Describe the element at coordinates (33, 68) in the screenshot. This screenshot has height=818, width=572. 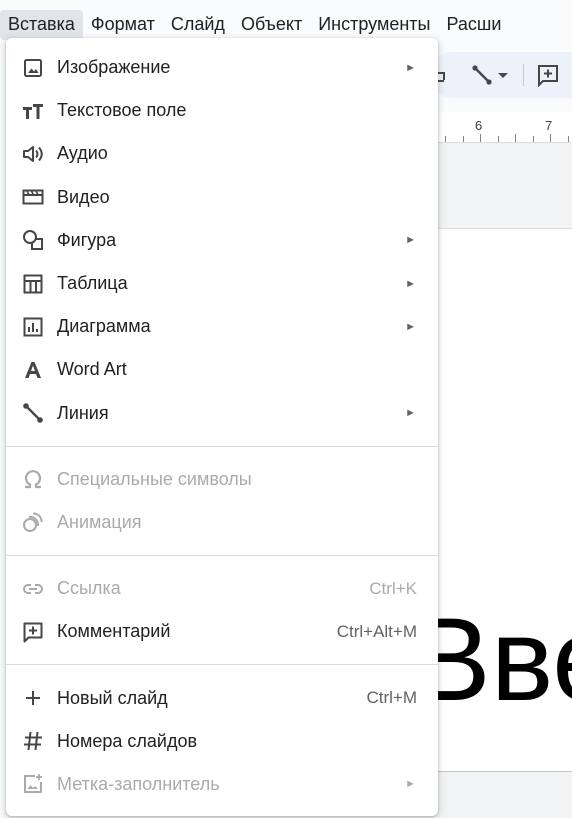
I see `image-icon` at that location.